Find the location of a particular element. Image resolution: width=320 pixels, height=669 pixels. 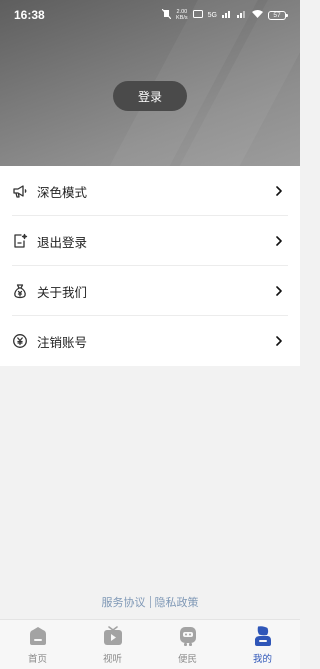

signal-label: 5G is located at coordinates (212, 15).